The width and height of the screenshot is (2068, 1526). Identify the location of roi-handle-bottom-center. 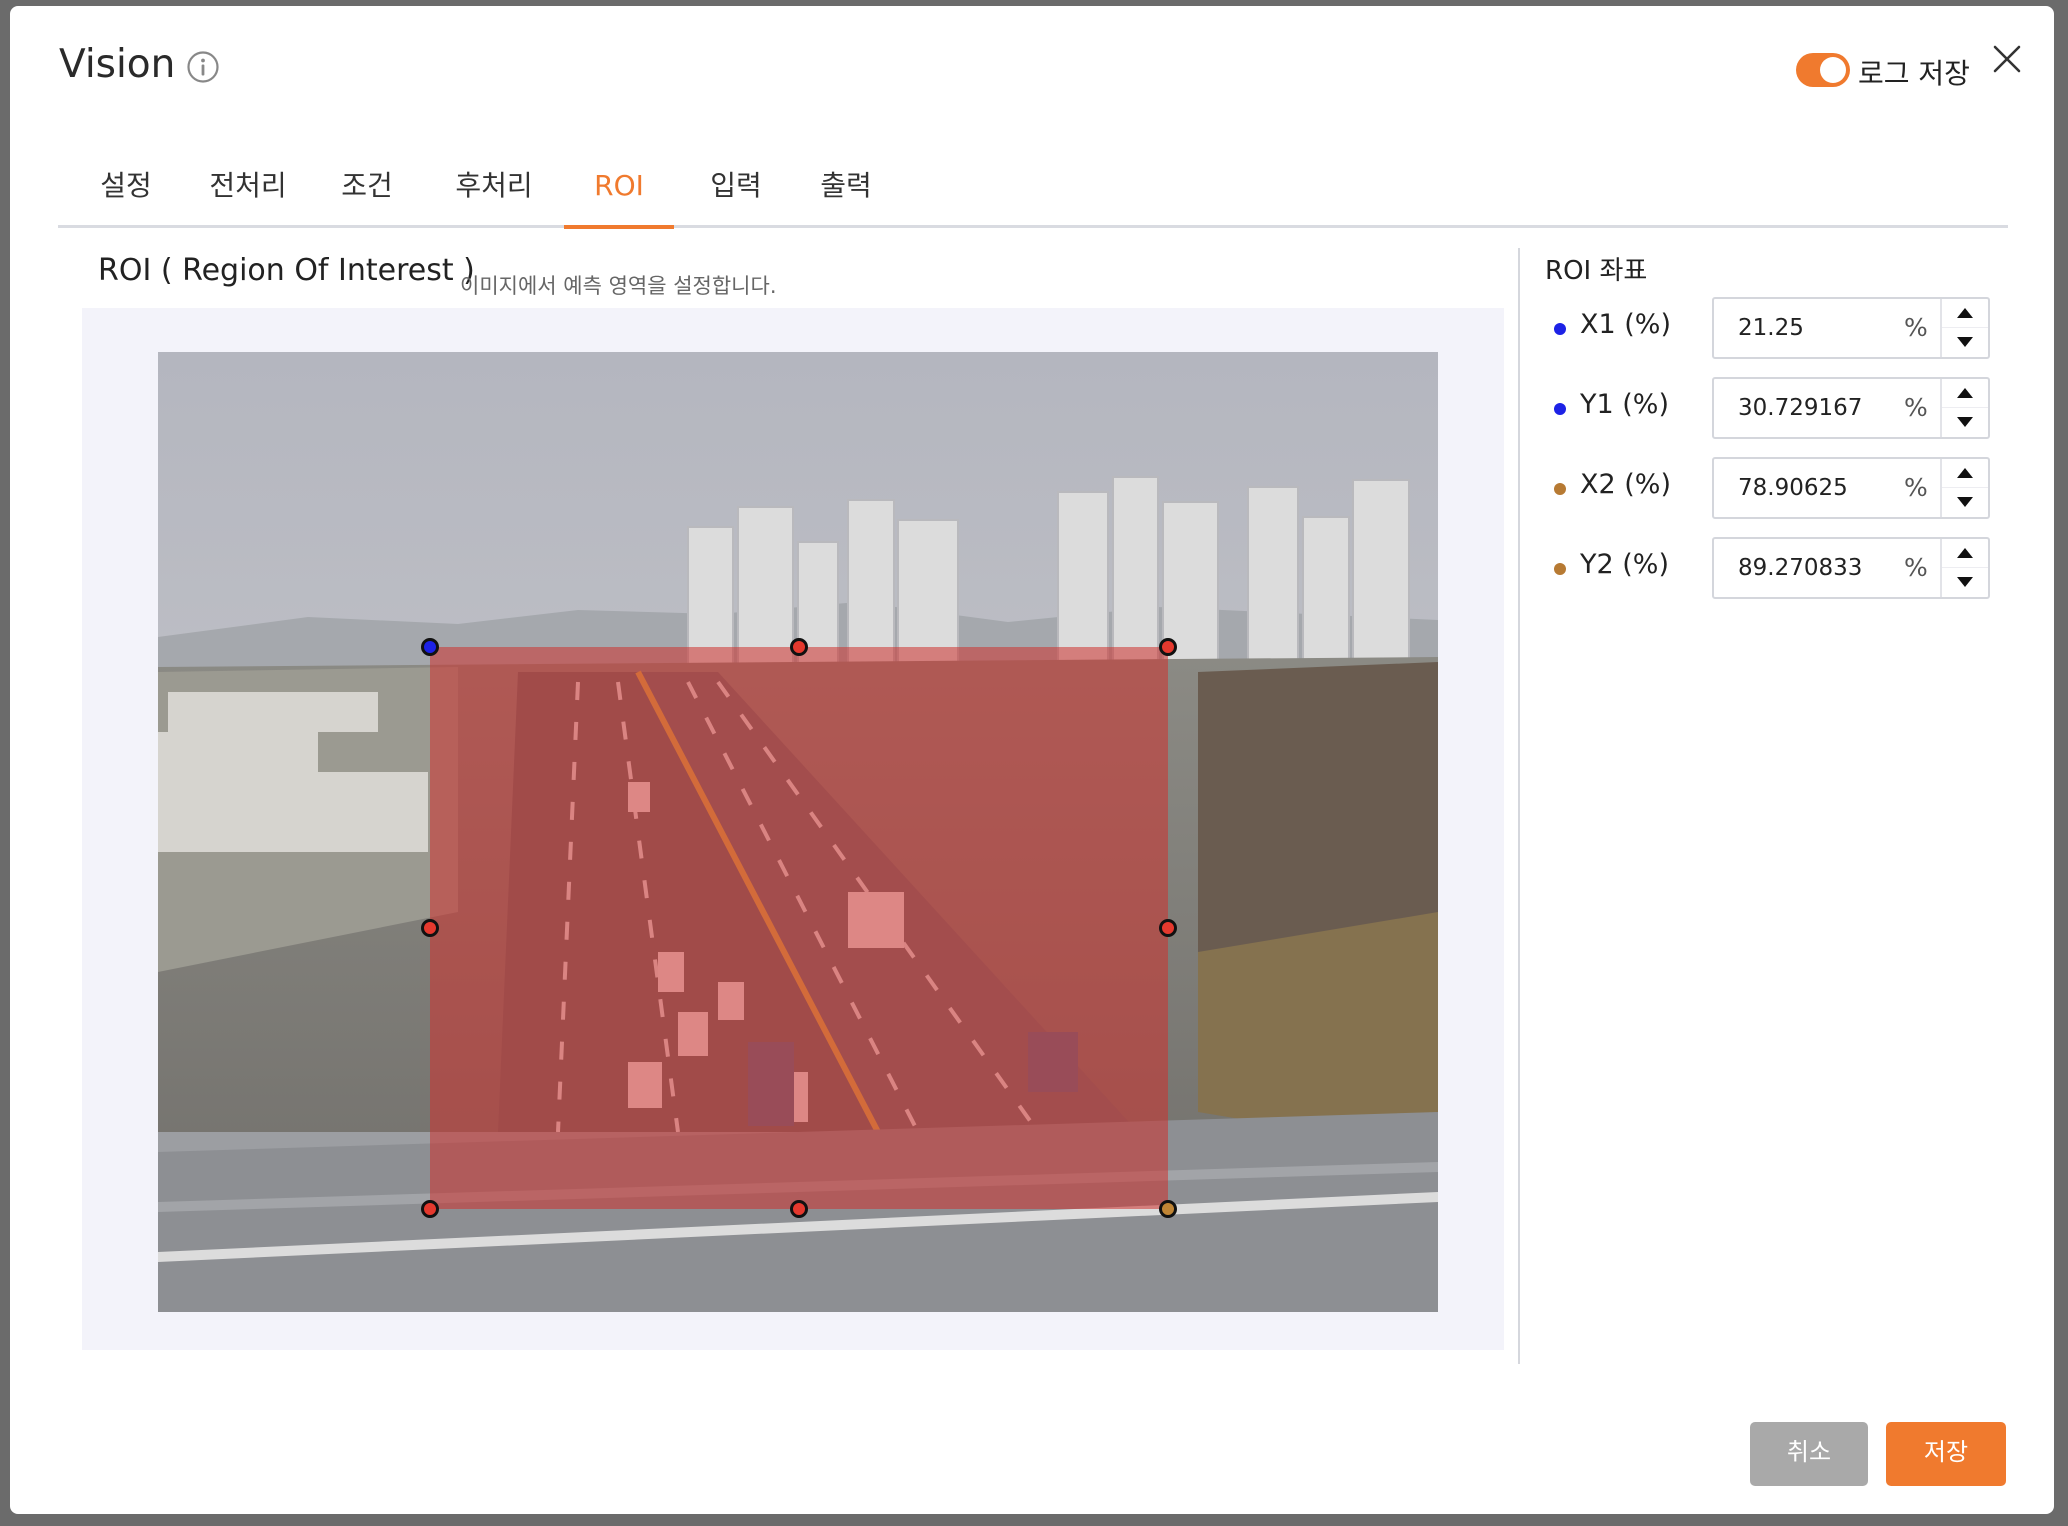
(799, 1209).